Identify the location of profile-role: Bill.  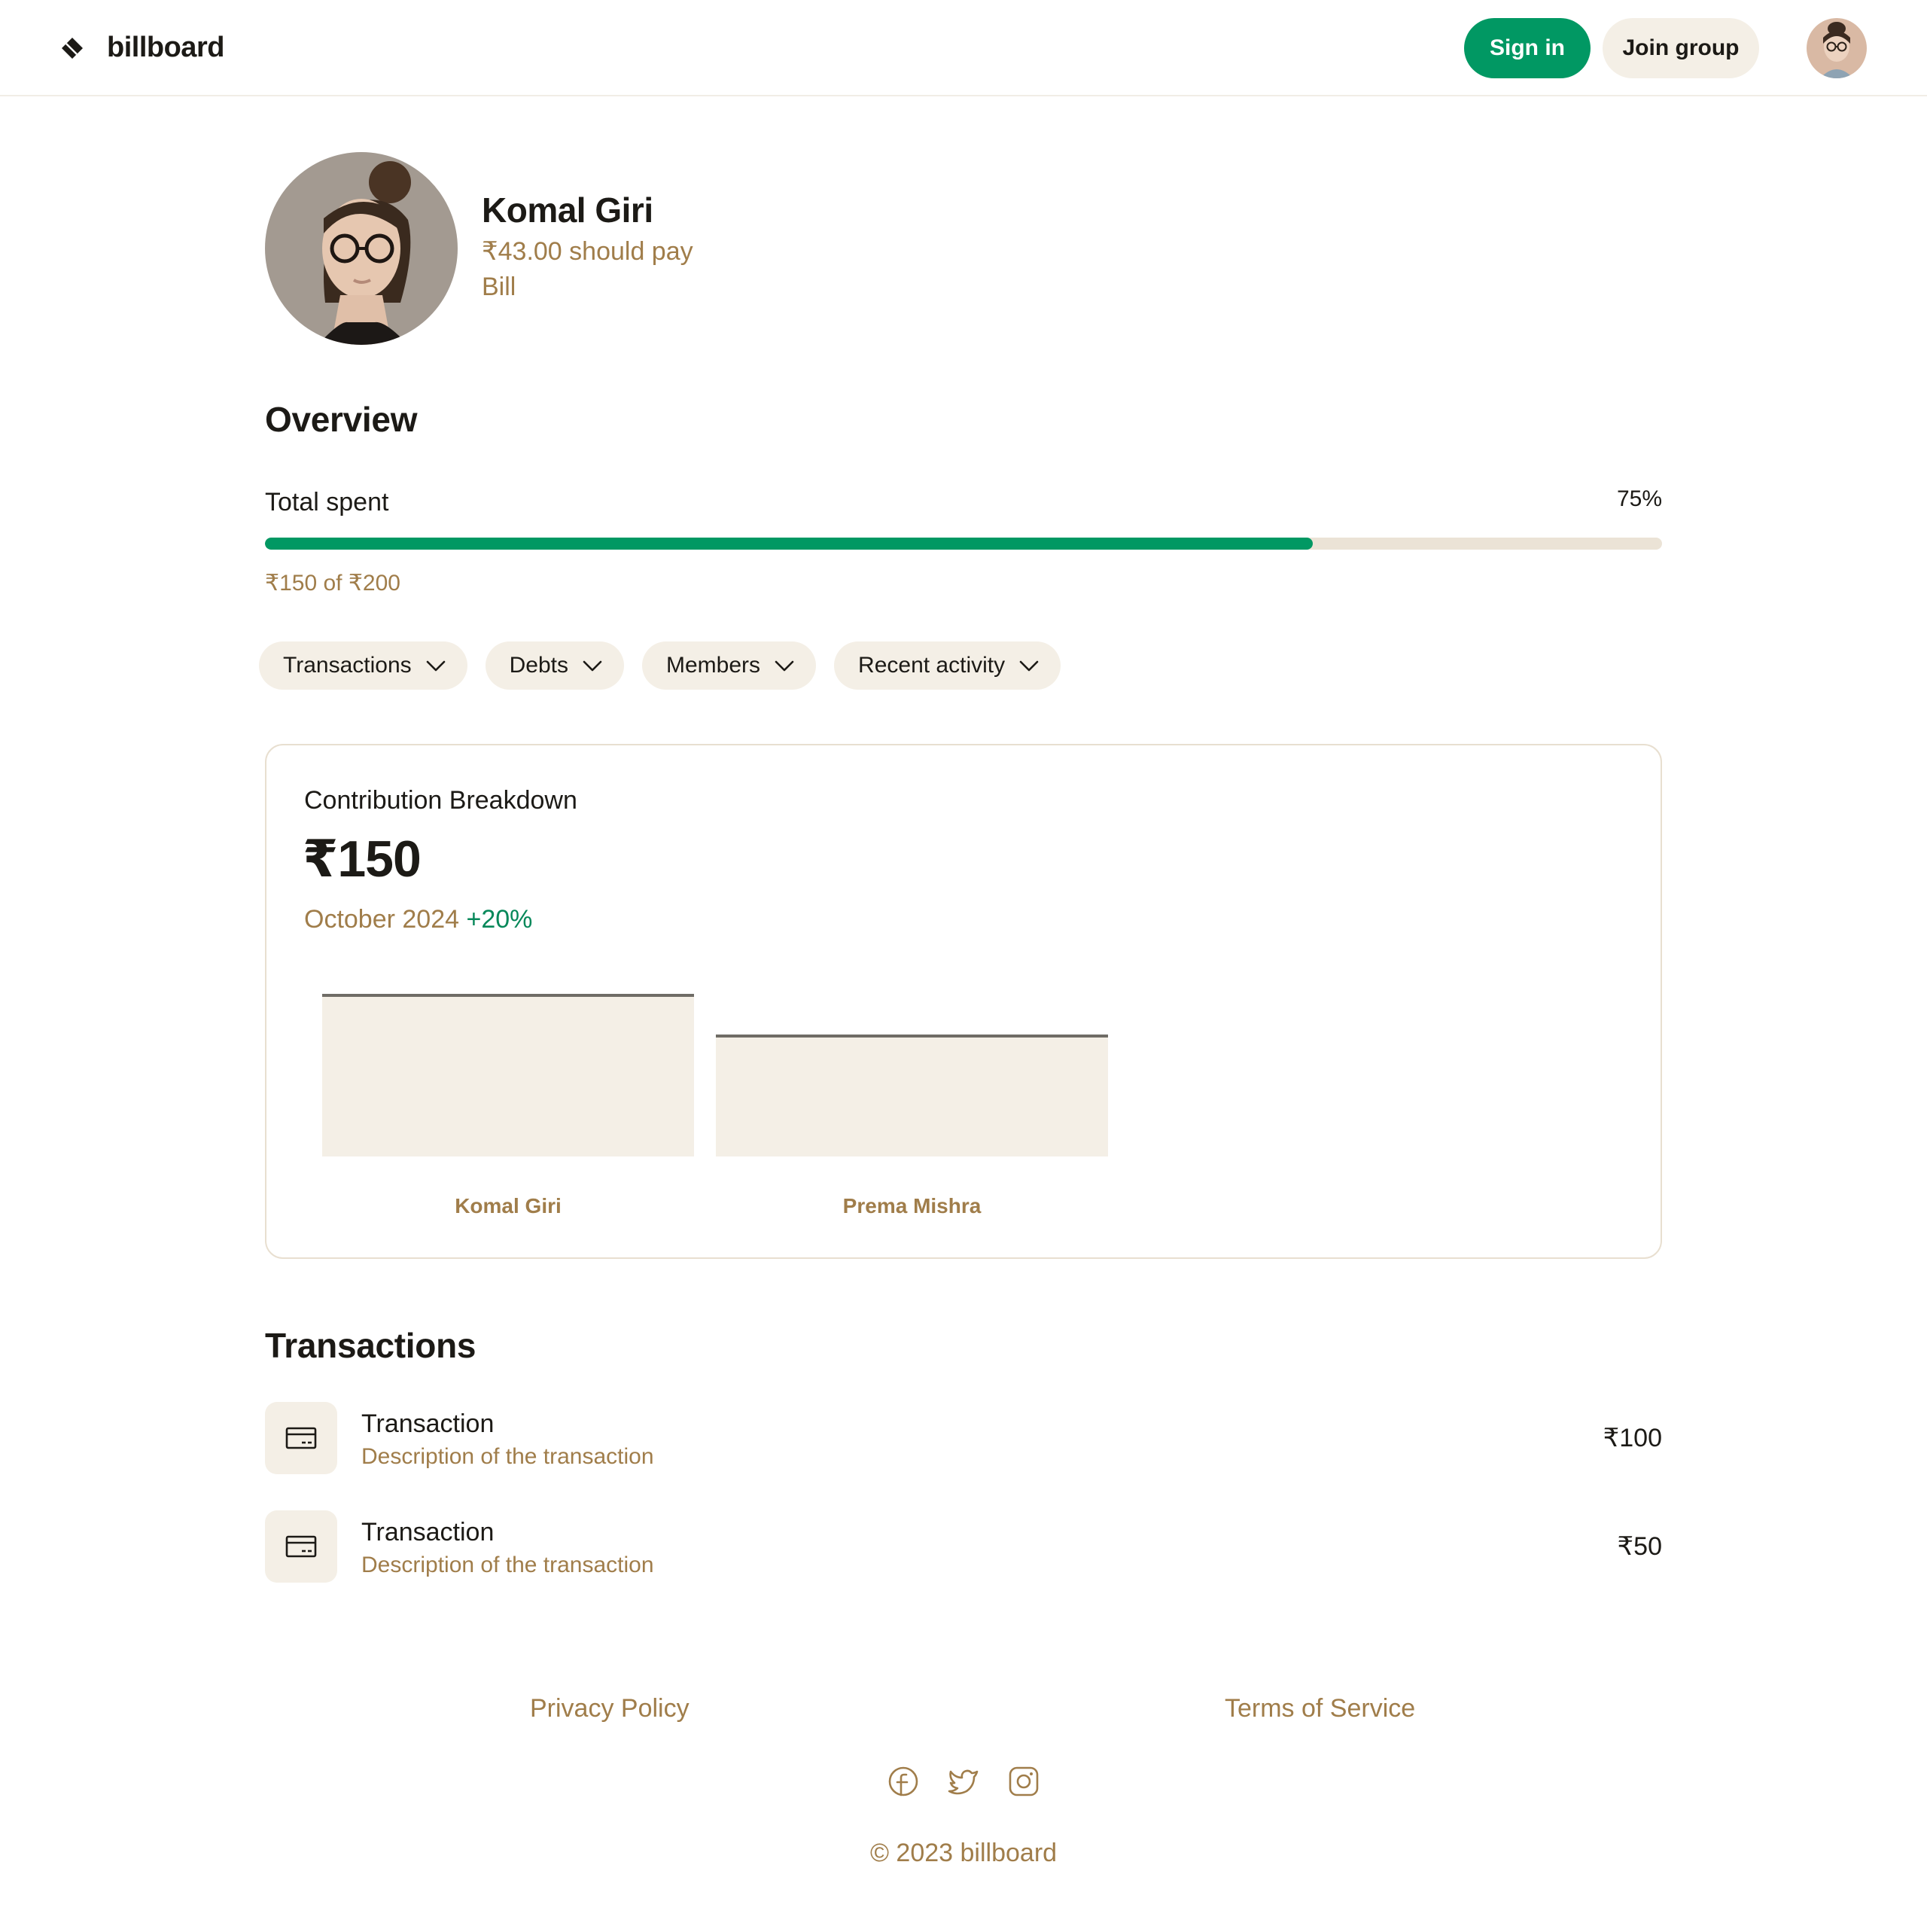
(499, 287).